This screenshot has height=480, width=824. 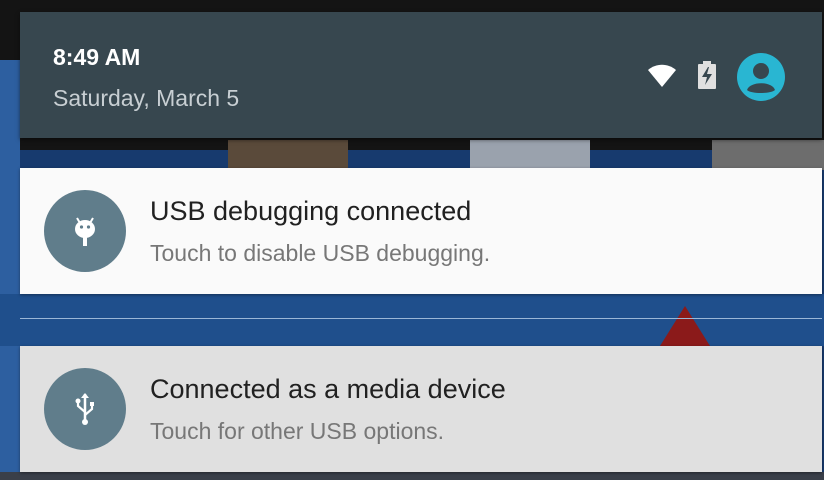 What do you see at coordinates (10, 270) in the screenshot?
I see `wallpaper-left-strip` at bounding box center [10, 270].